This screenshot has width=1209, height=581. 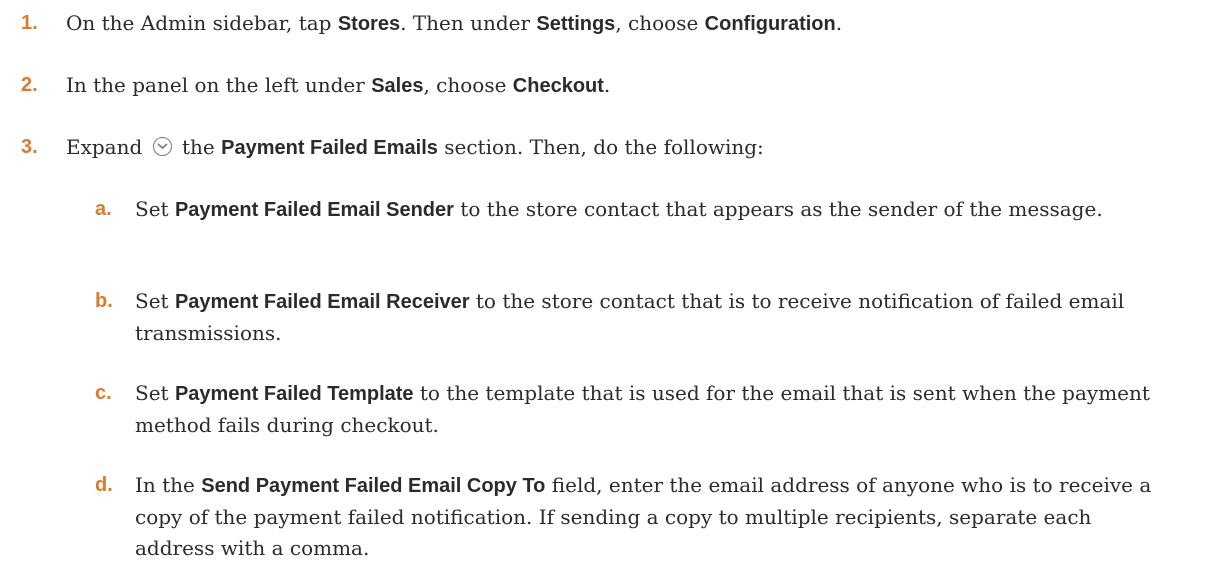 I want to click on ui-term-copy-to: Send Payment Failed Email Copy To, so click(x=373, y=486).